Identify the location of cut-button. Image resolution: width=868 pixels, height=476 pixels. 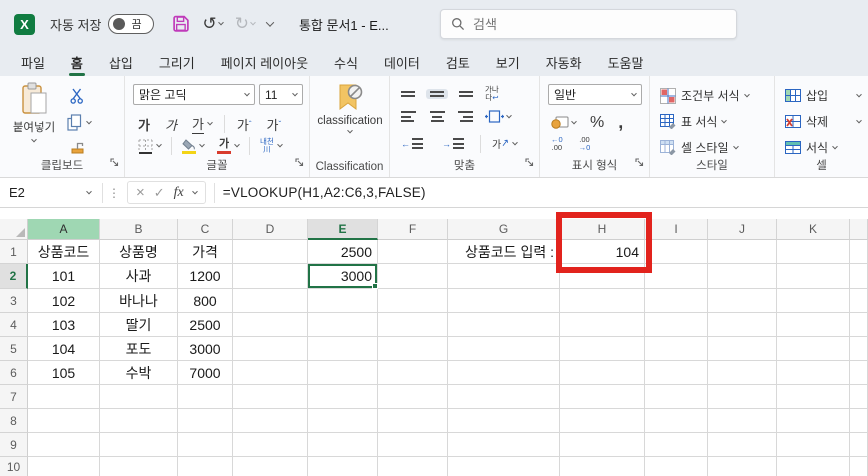
(77, 96).